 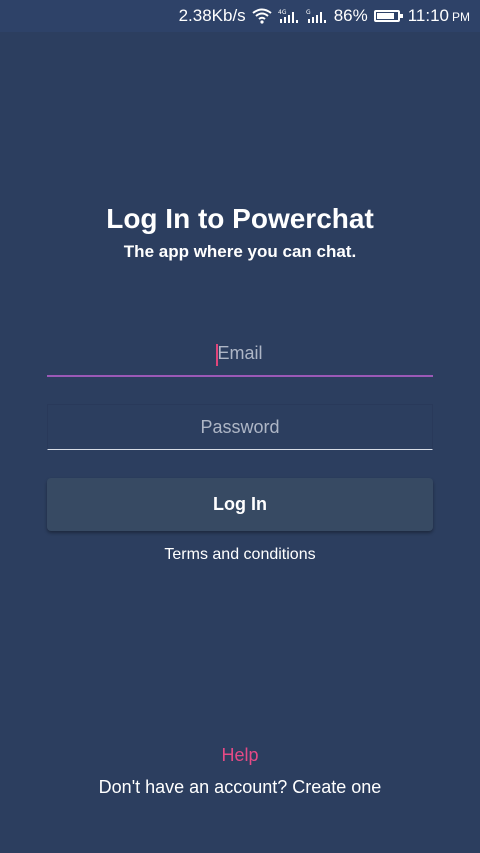 What do you see at coordinates (317, 16) in the screenshot?
I see `signal-g-icon: G` at bounding box center [317, 16].